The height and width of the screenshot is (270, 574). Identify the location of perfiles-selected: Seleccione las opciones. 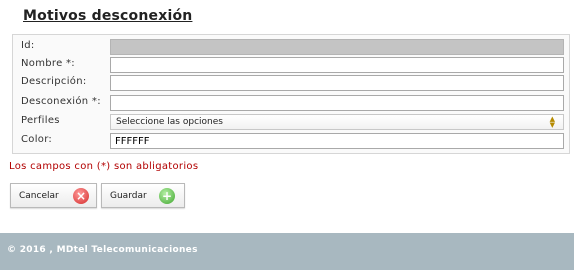
(169, 122).